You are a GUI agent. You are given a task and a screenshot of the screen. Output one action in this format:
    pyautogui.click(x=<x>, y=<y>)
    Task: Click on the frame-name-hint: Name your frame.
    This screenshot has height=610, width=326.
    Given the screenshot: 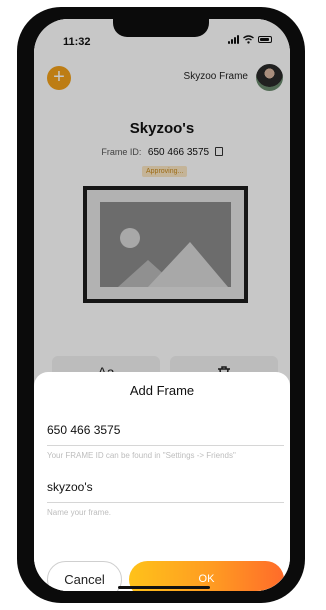 What is the action you would take?
    pyautogui.click(x=79, y=512)
    